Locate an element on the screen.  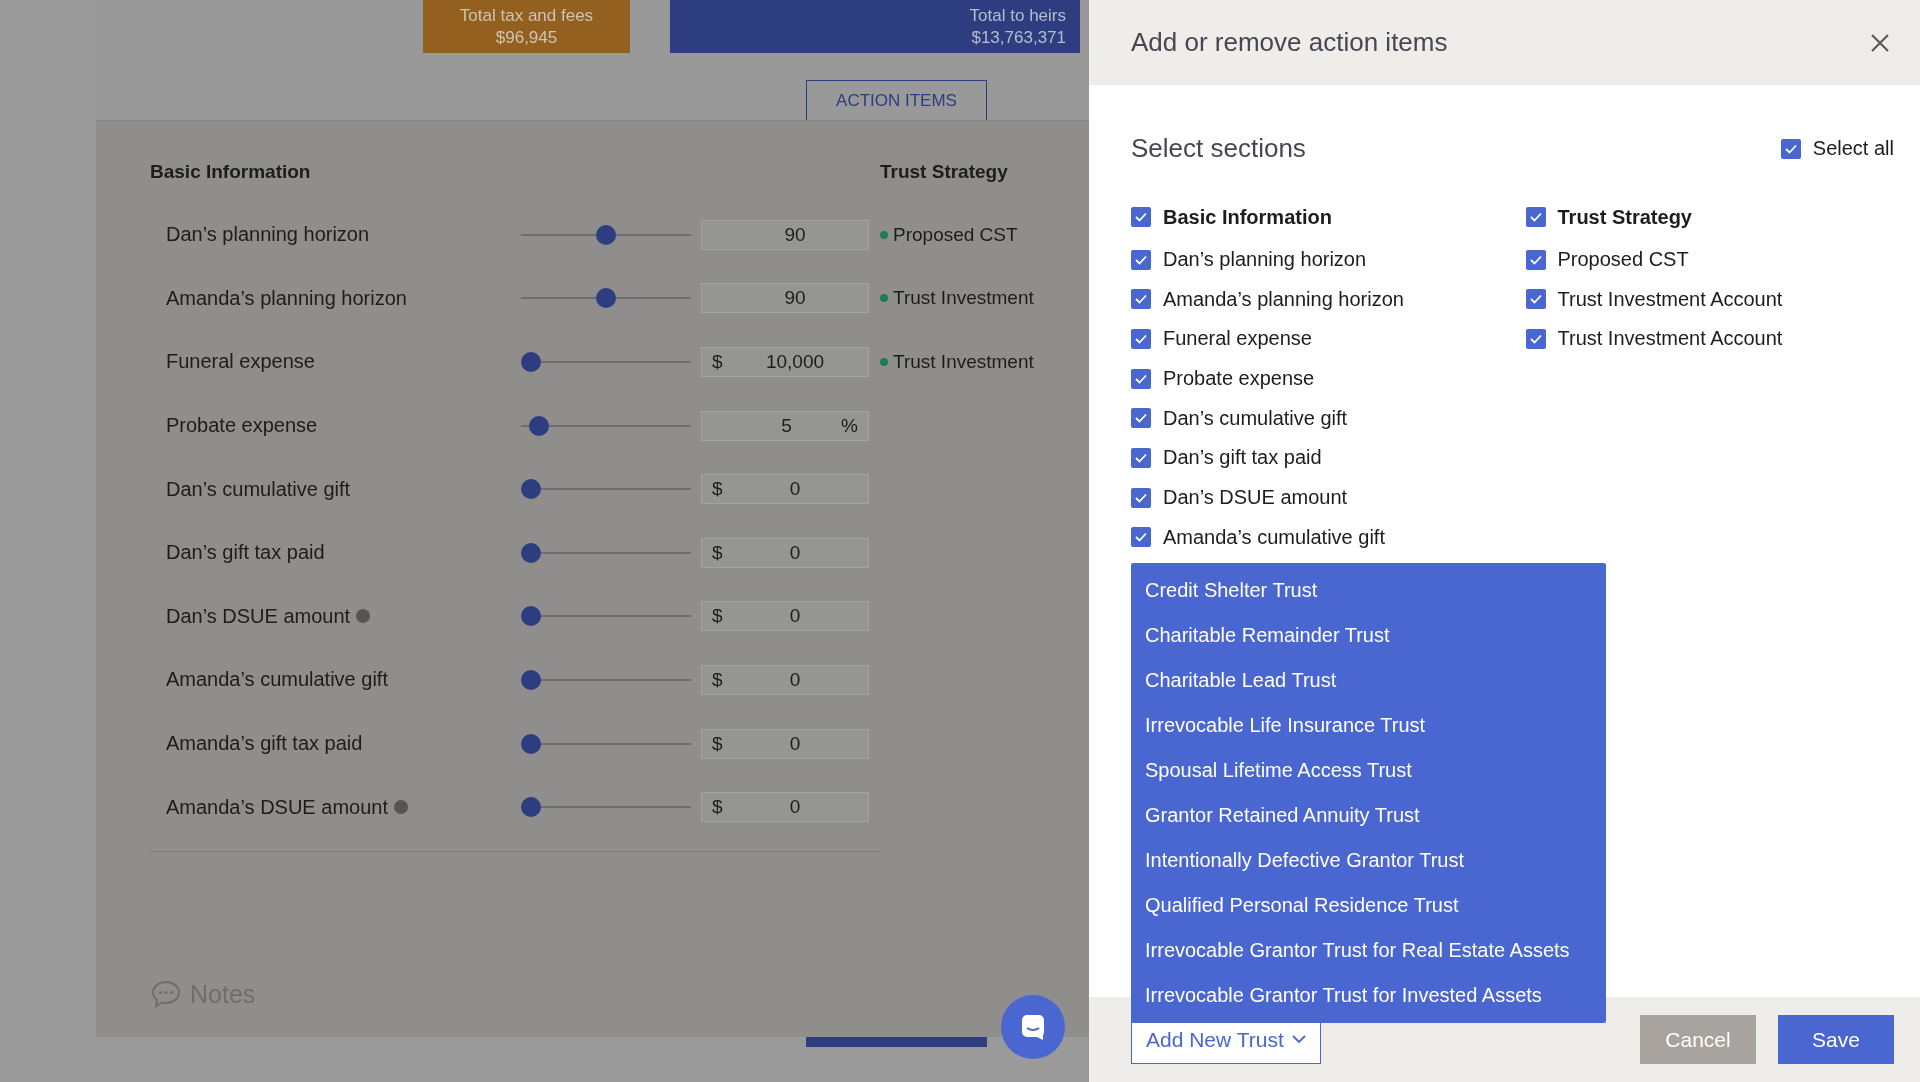
menu-item: Irrevocable Life Insurance Trust is located at coordinates (1368, 725).